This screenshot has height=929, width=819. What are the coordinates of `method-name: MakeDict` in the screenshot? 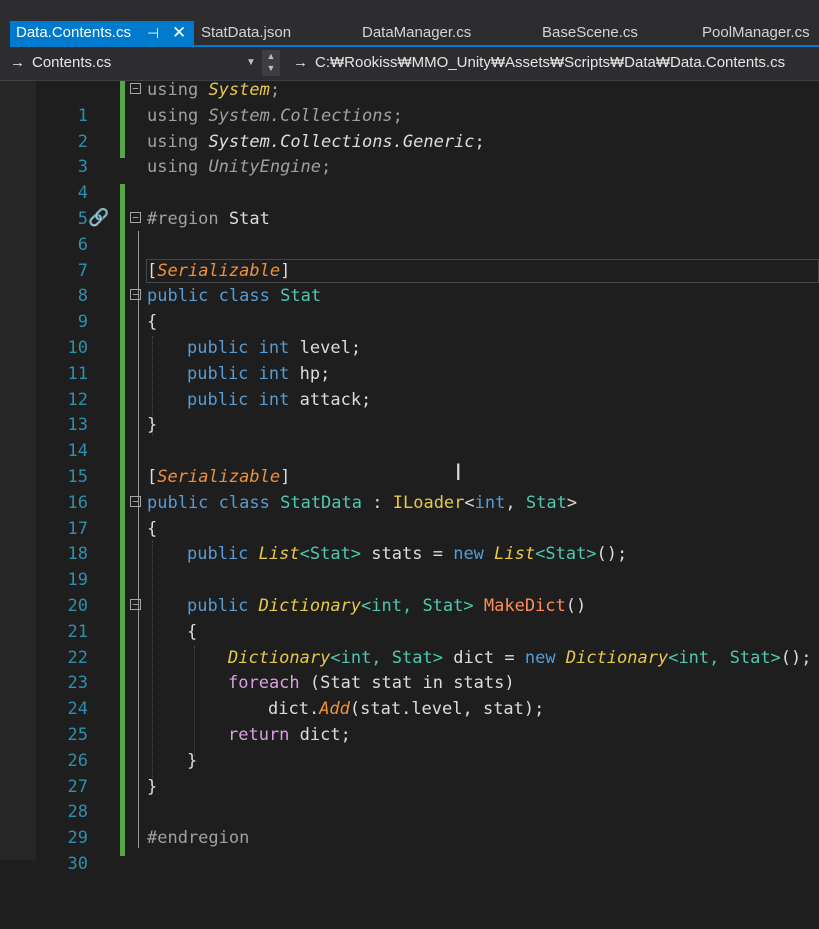 It's located at (524, 606).